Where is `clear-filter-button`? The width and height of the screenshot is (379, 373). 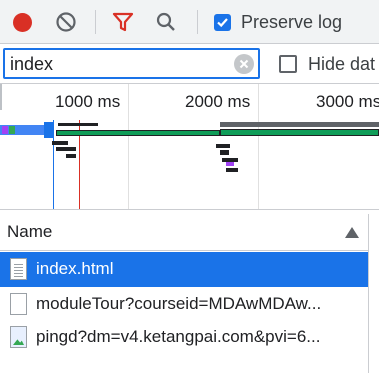 clear-filter-button is located at coordinates (244, 64).